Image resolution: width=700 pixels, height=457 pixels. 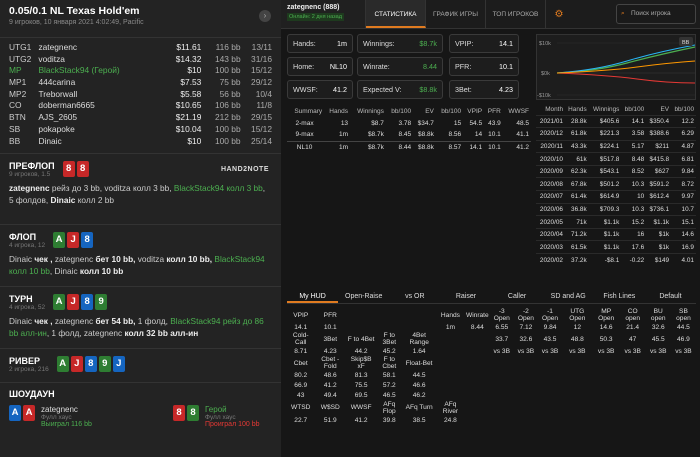 I want to click on street-sub: 4 игрока, 52, so click(x=27, y=307).